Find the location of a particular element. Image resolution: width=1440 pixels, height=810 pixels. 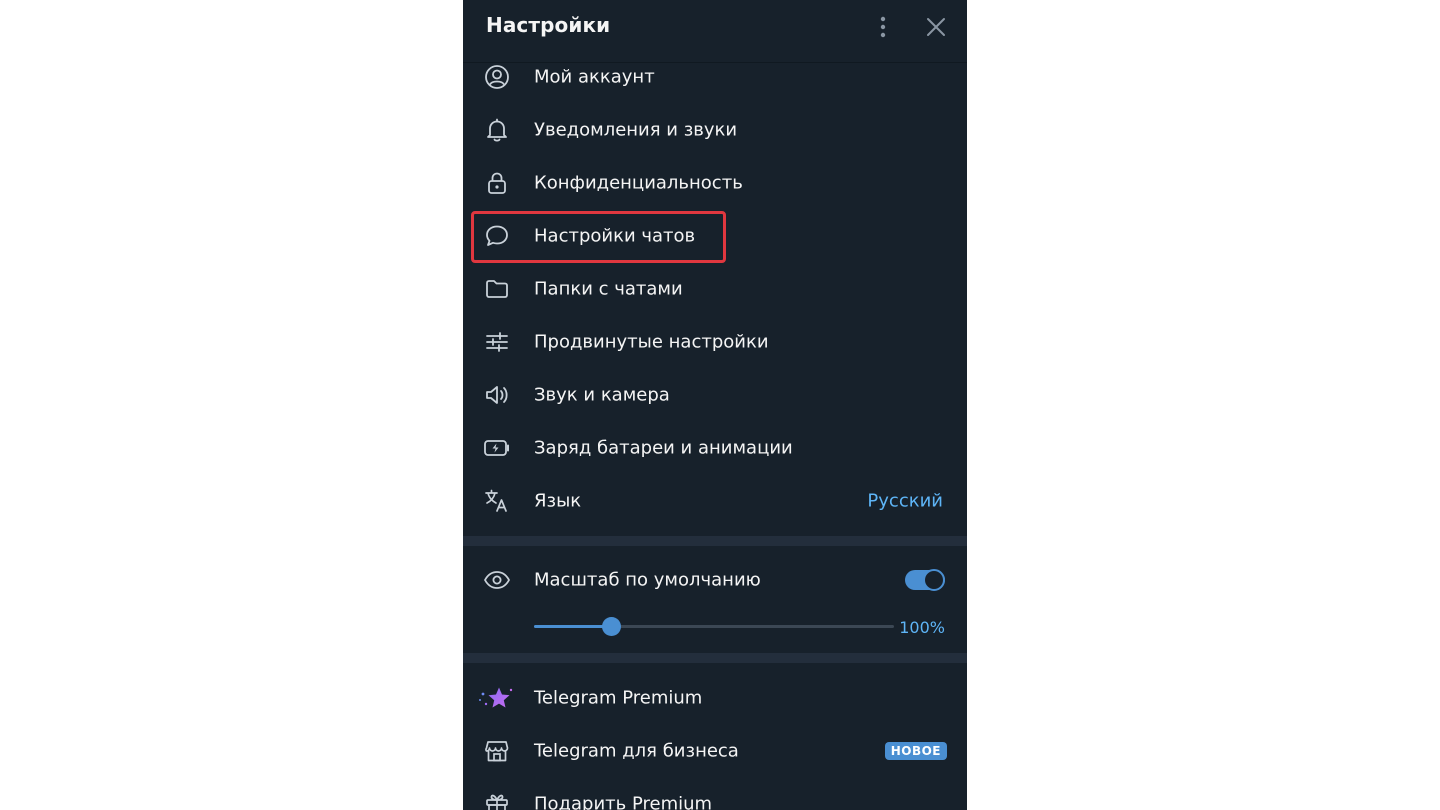

menu-item-label: Папки с чатами is located at coordinates (608, 288).